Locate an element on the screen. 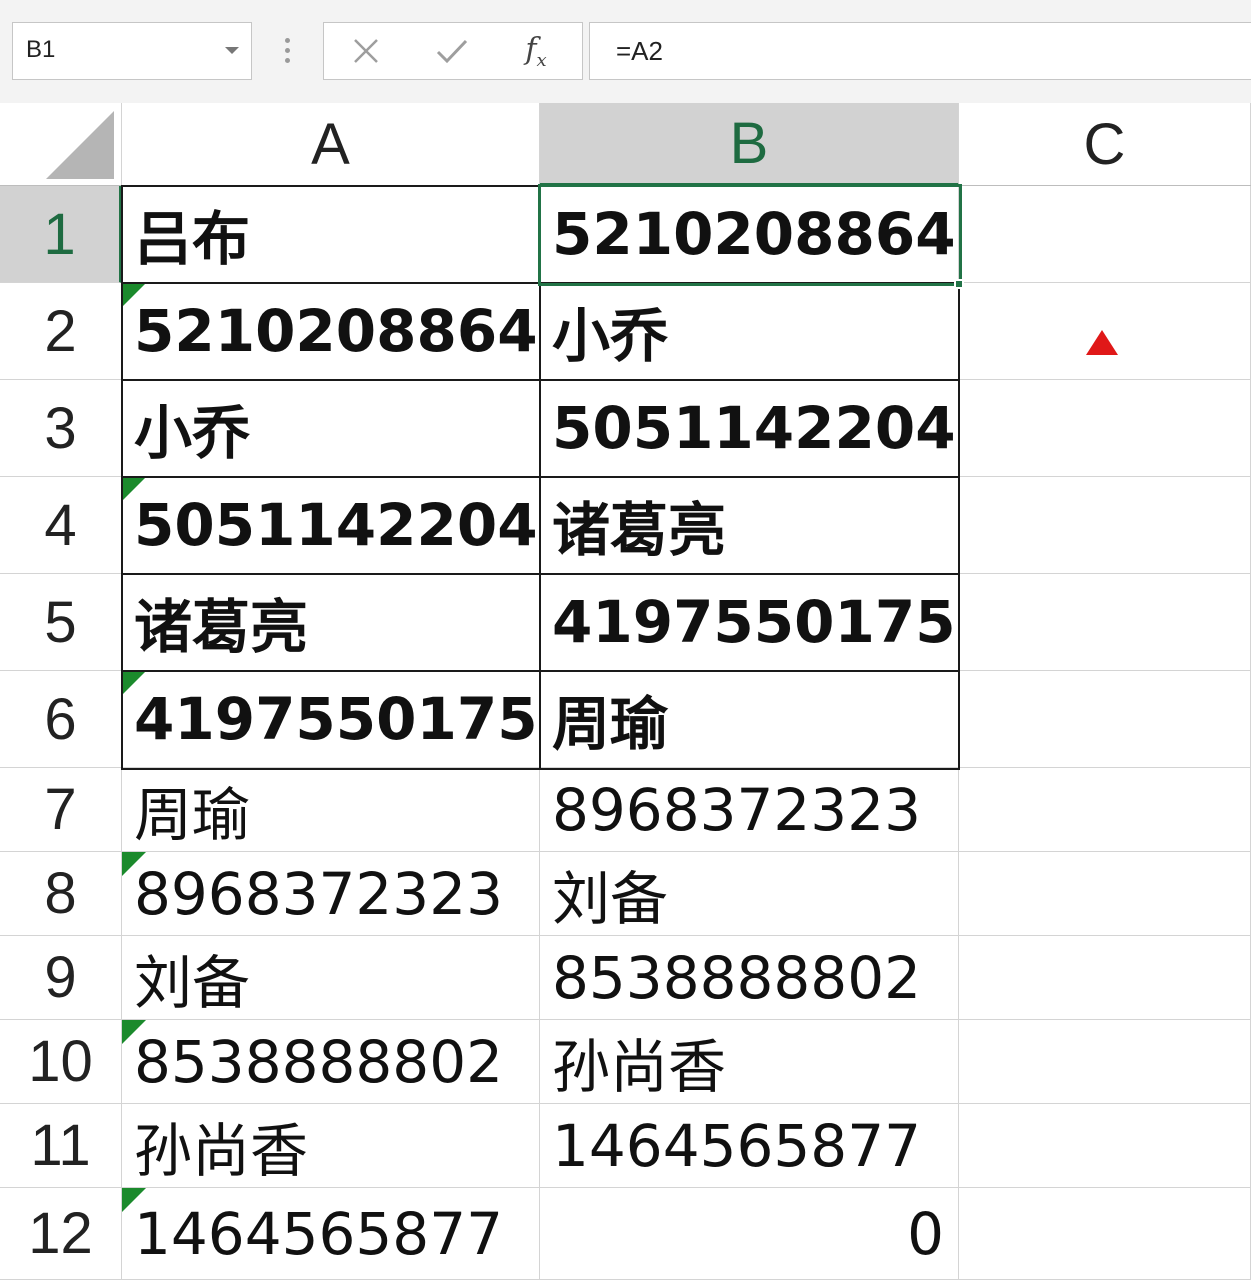 Image resolution: width=1251 pixels, height=1280 pixels. cell-a4: 5051142204 is located at coordinates (331, 525).